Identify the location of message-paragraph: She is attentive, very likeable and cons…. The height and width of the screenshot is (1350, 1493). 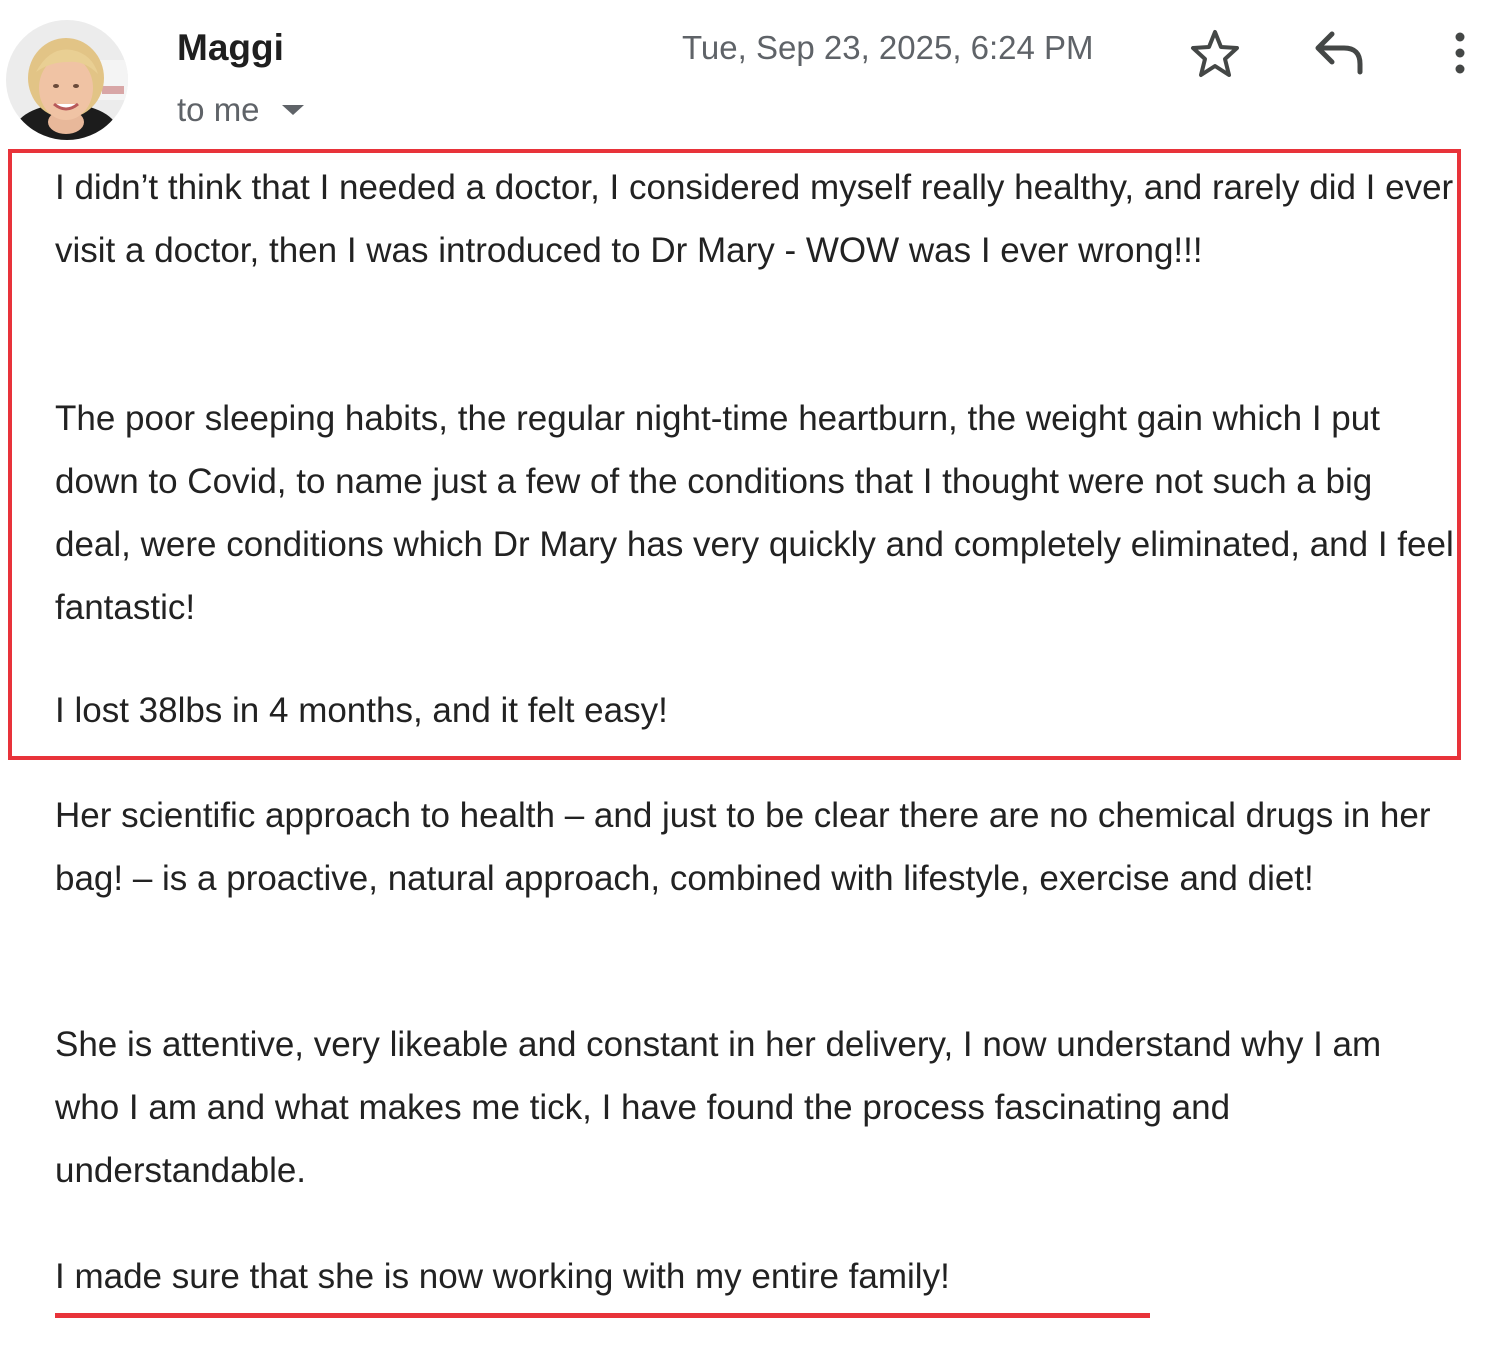
(718, 1107).